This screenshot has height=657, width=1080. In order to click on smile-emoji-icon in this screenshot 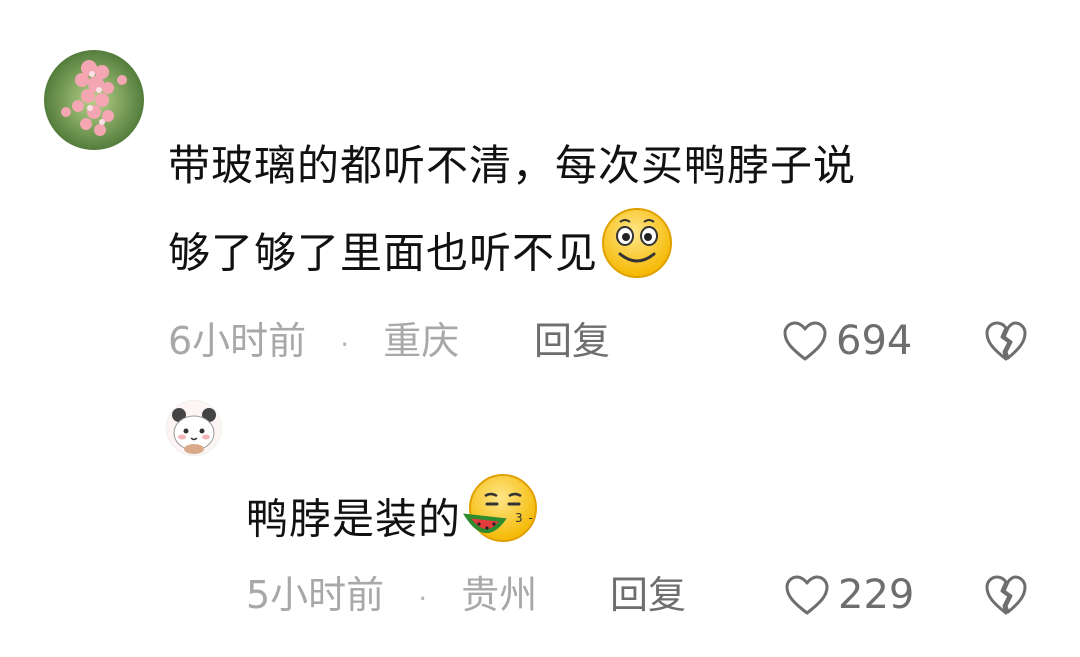, I will do `click(637, 256)`.